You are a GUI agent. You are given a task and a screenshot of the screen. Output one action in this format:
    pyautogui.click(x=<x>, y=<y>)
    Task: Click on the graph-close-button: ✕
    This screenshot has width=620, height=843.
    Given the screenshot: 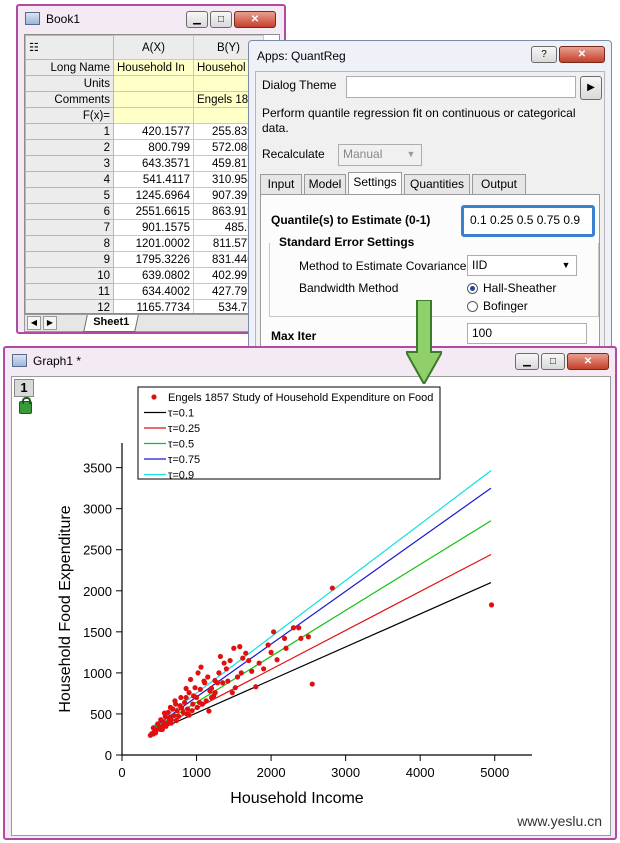 What is the action you would take?
    pyautogui.click(x=588, y=361)
    